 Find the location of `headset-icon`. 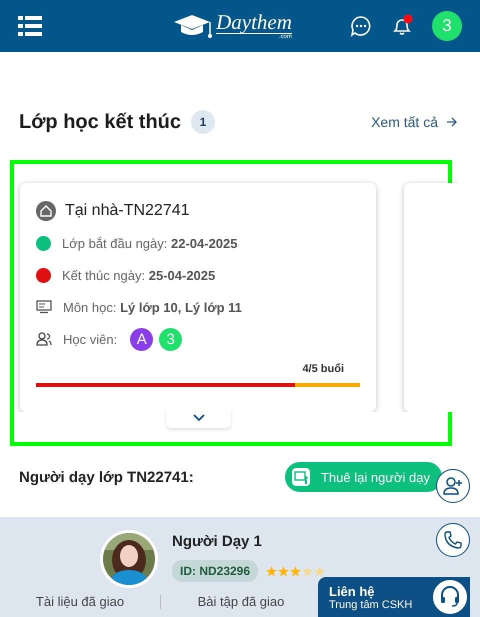

headset-icon is located at coordinates (450, 597).